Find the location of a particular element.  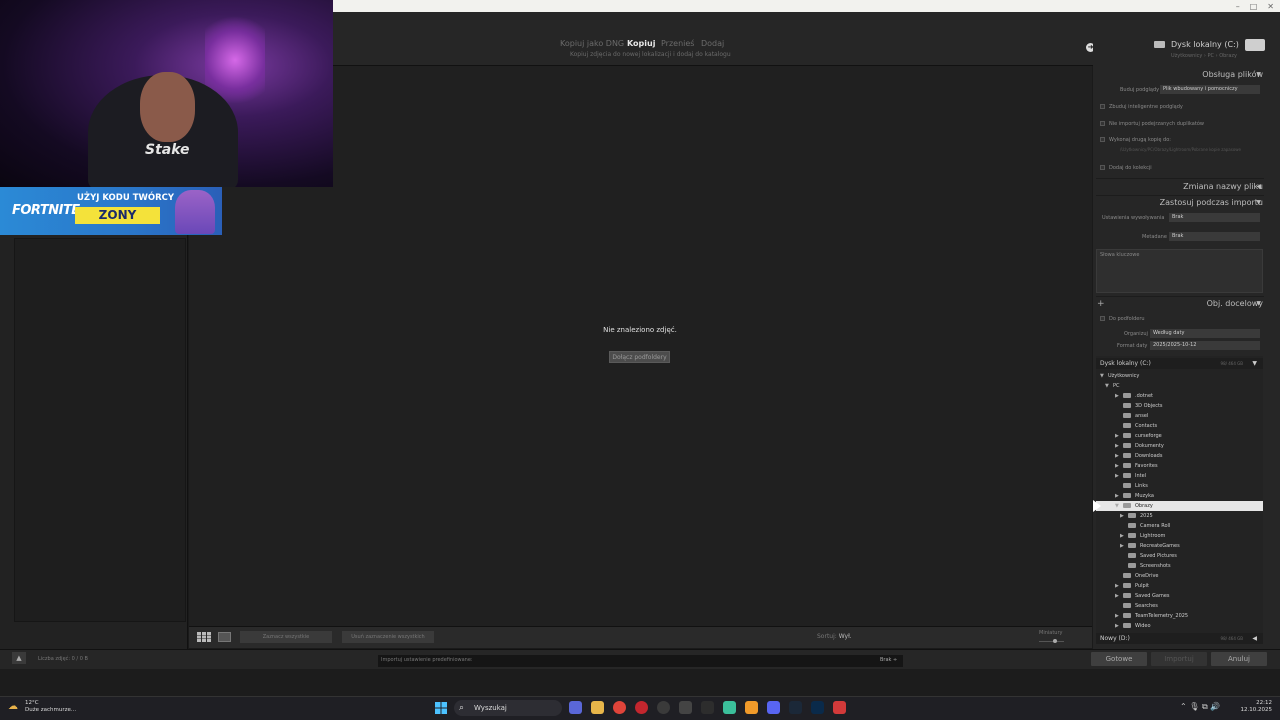

source-tree is located at coordinates (100, 430).